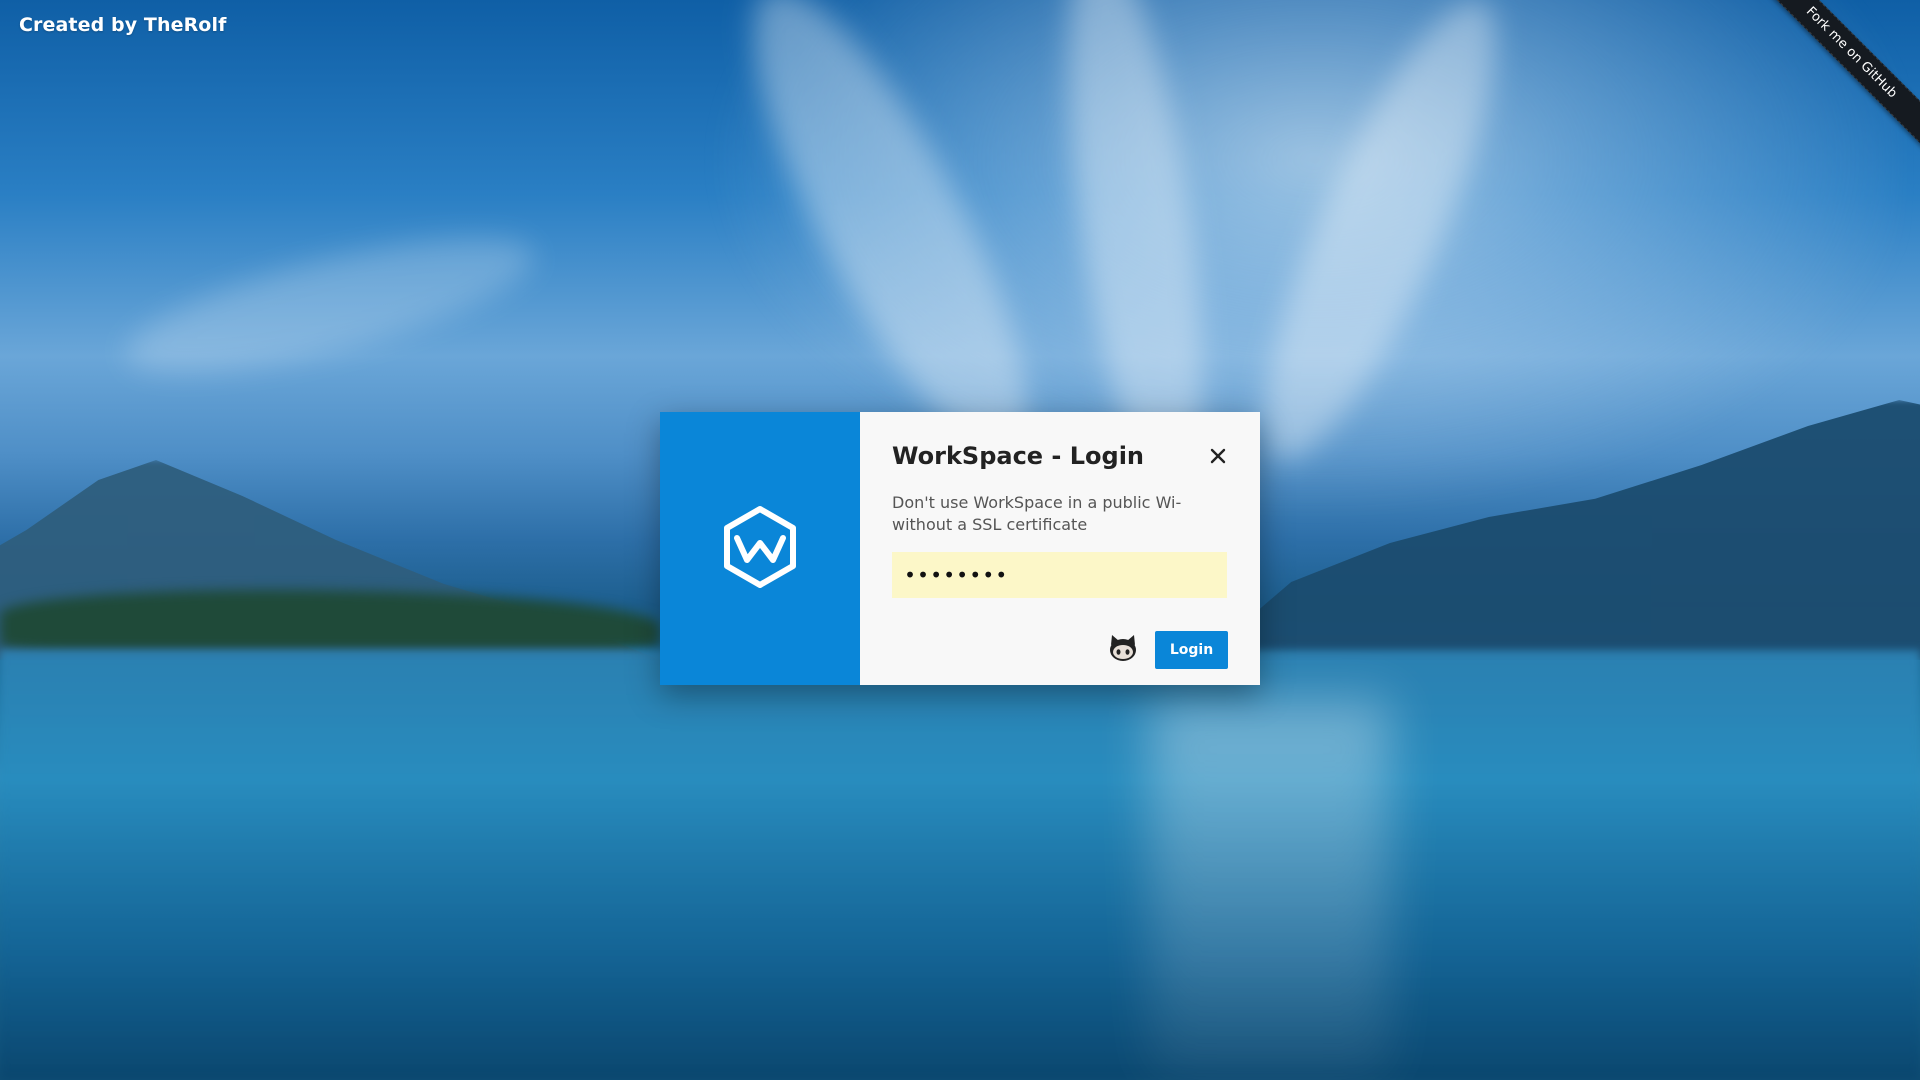 This screenshot has height=1080, width=1920. I want to click on dialog-actions: Login, so click(1167, 650).